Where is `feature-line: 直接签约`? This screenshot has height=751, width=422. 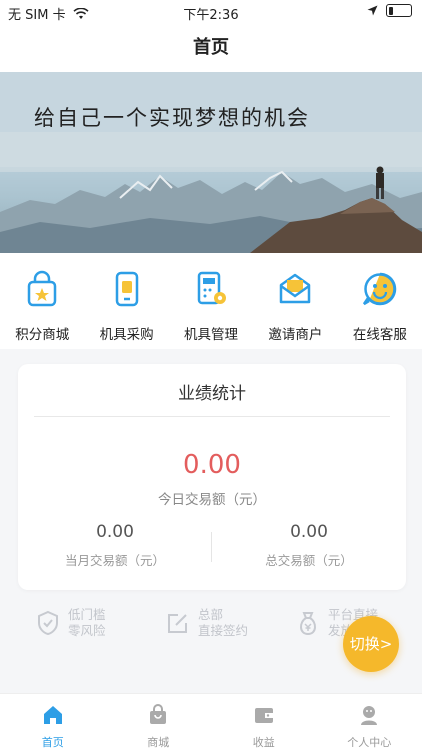 feature-line: 直接签约 is located at coordinates (223, 631).